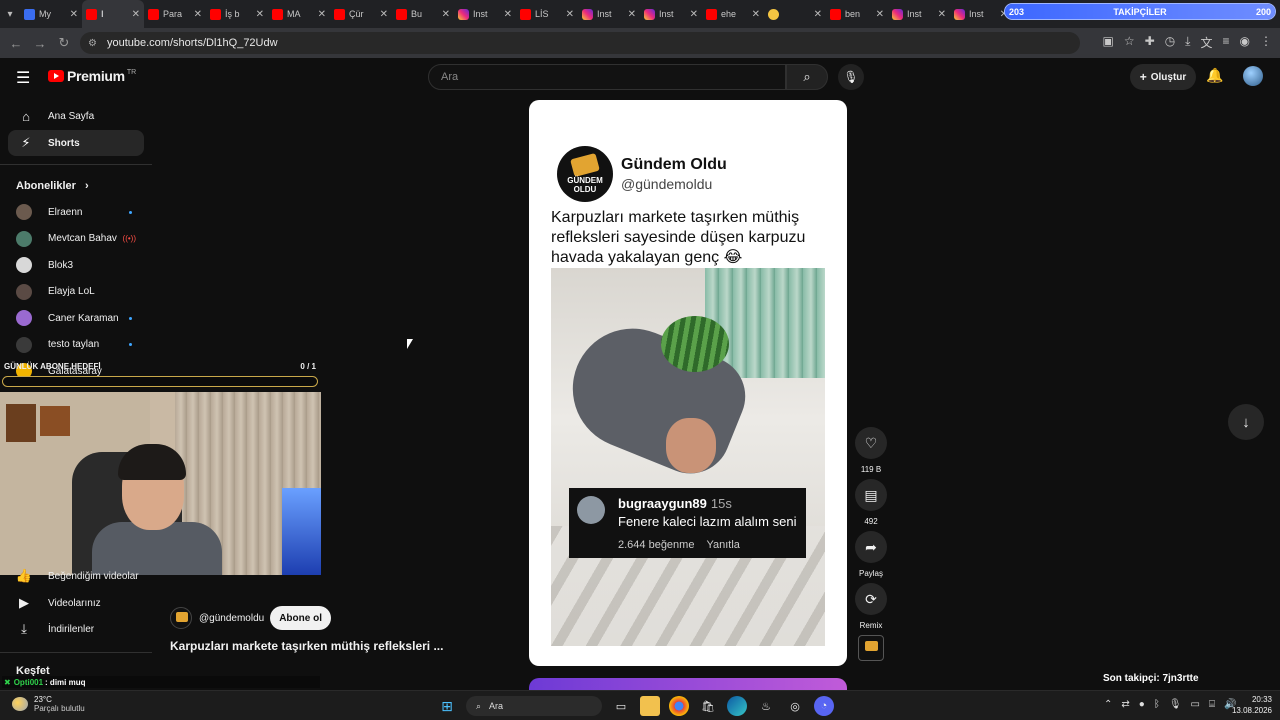  What do you see at coordinates (1195, 704) in the screenshot?
I see `tray-monitor-icon: ▭` at bounding box center [1195, 704].